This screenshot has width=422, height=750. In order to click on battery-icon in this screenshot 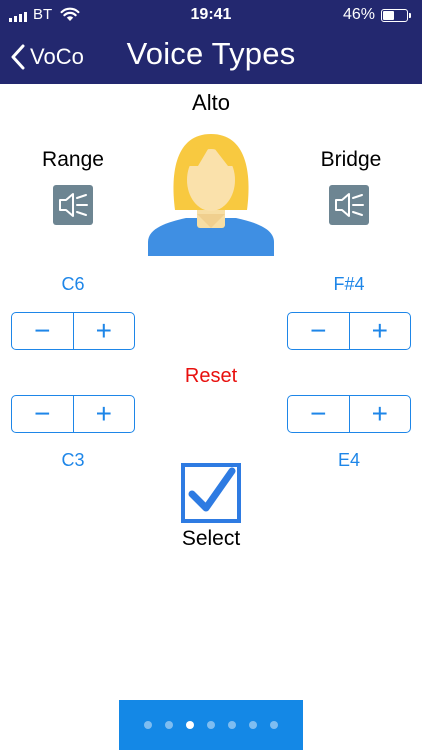, I will do `click(396, 15)`.